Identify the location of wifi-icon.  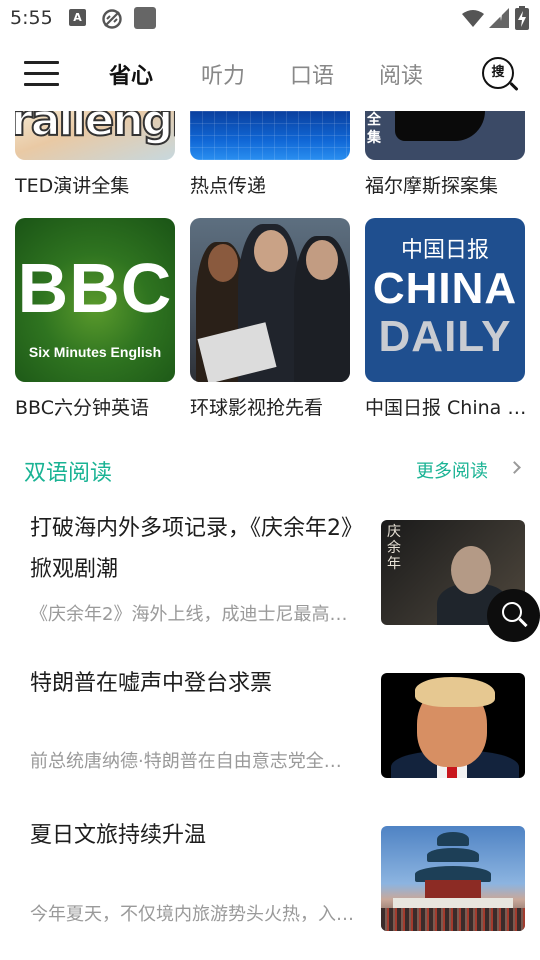
(473, 19).